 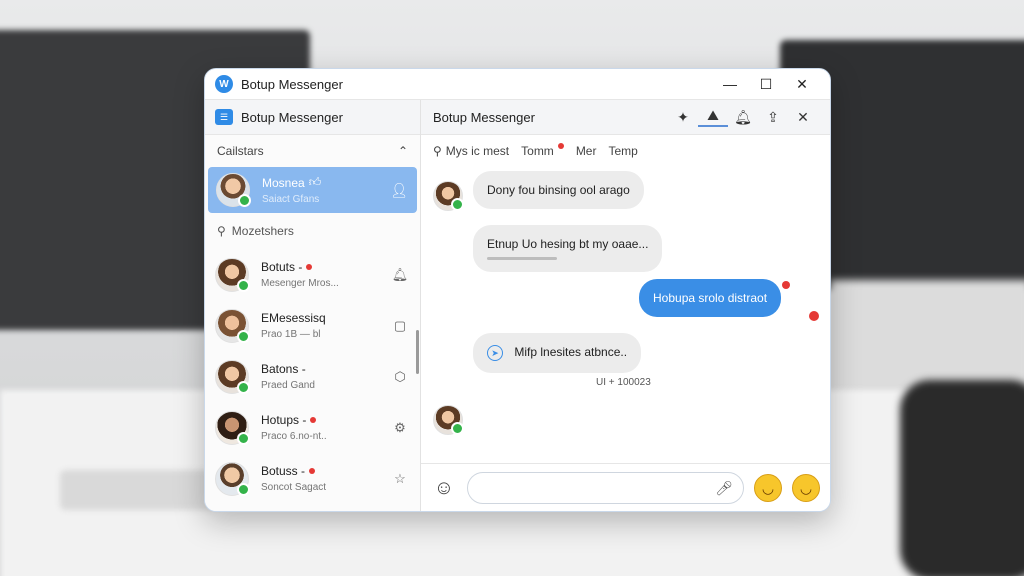 What do you see at coordinates (773, 117) in the screenshot?
I see `share-icon: ⇪` at bounding box center [773, 117].